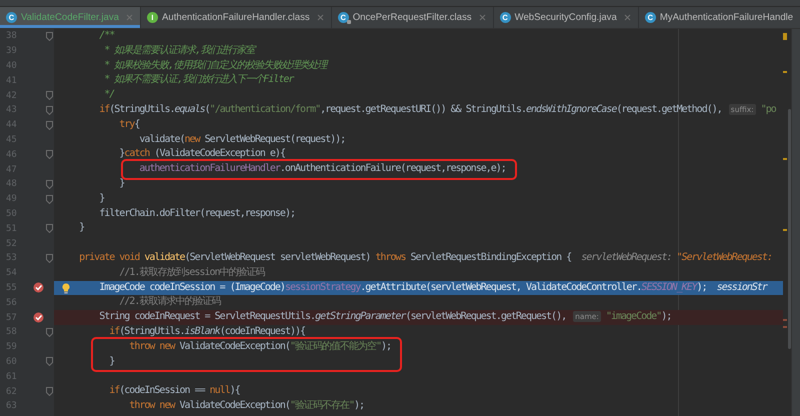 The width and height of the screenshot is (800, 416). I want to click on code-line: throw new ValidateCodeException("验证码的值不能为空");, so click(260, 346).